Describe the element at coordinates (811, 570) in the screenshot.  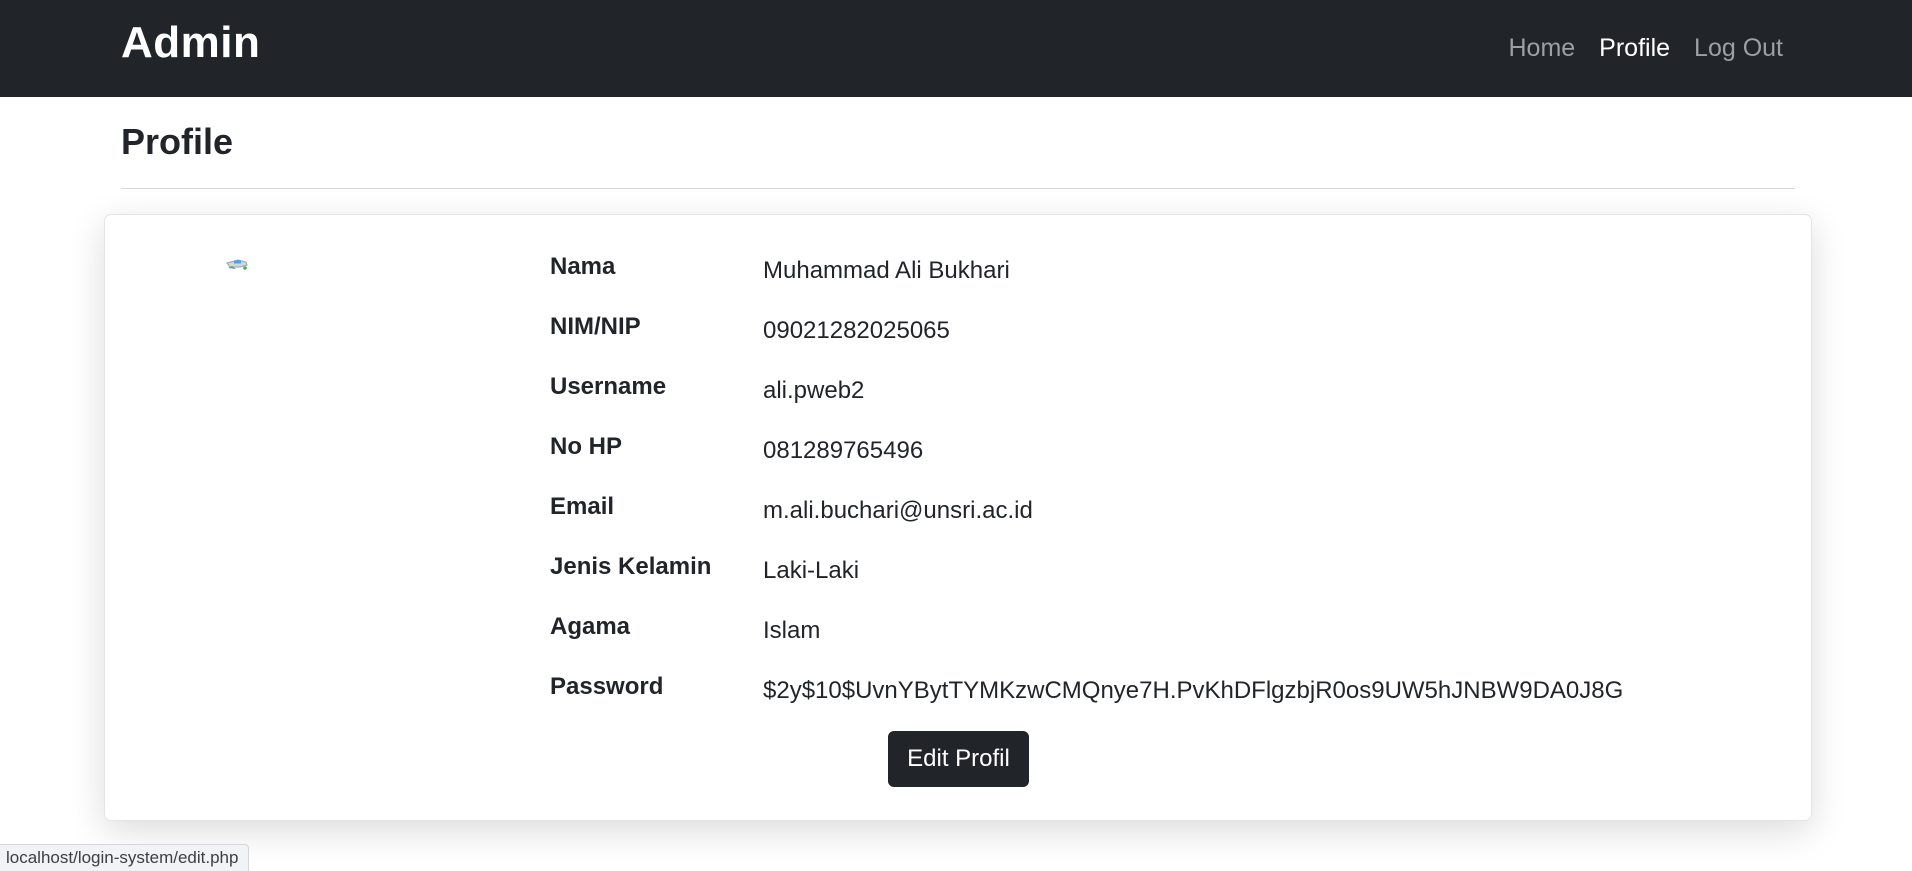
I see `value-jenis-kelamin: Laki-Laki` at that location.